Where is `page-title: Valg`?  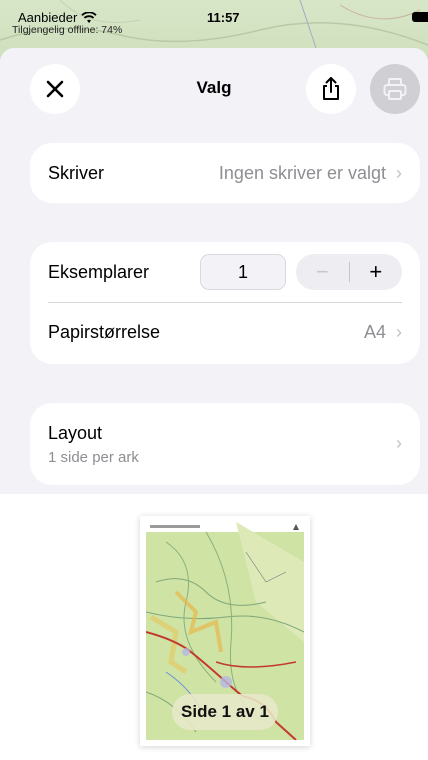
page-title: Valg is located at coordinates (214, 87).